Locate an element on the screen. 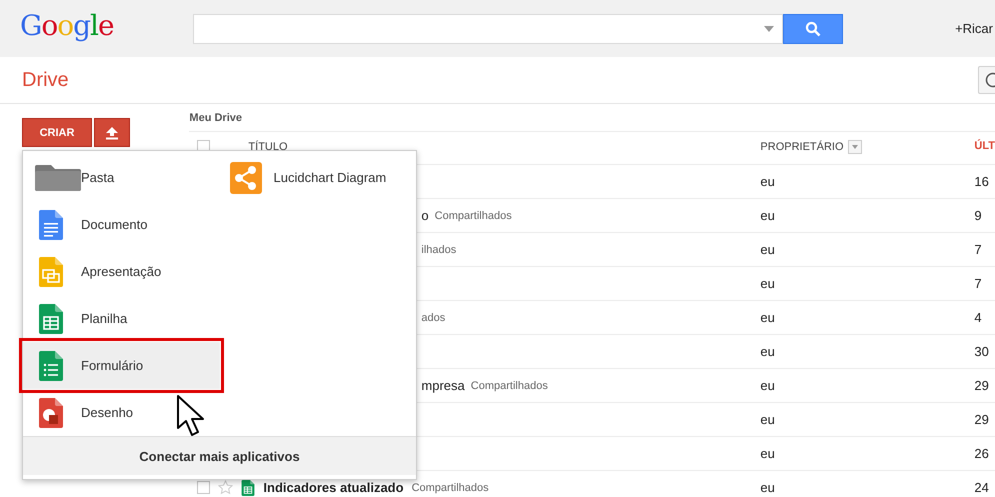 The image size is (995, 497). column-header: TÍTULO is located at coordinates (268, 146).